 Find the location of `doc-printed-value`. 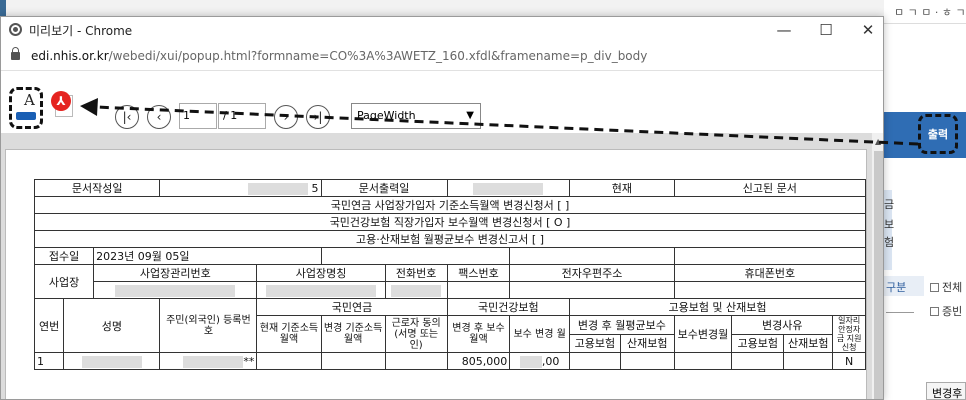

doc-printed-value is located at coordinates (508, 188).